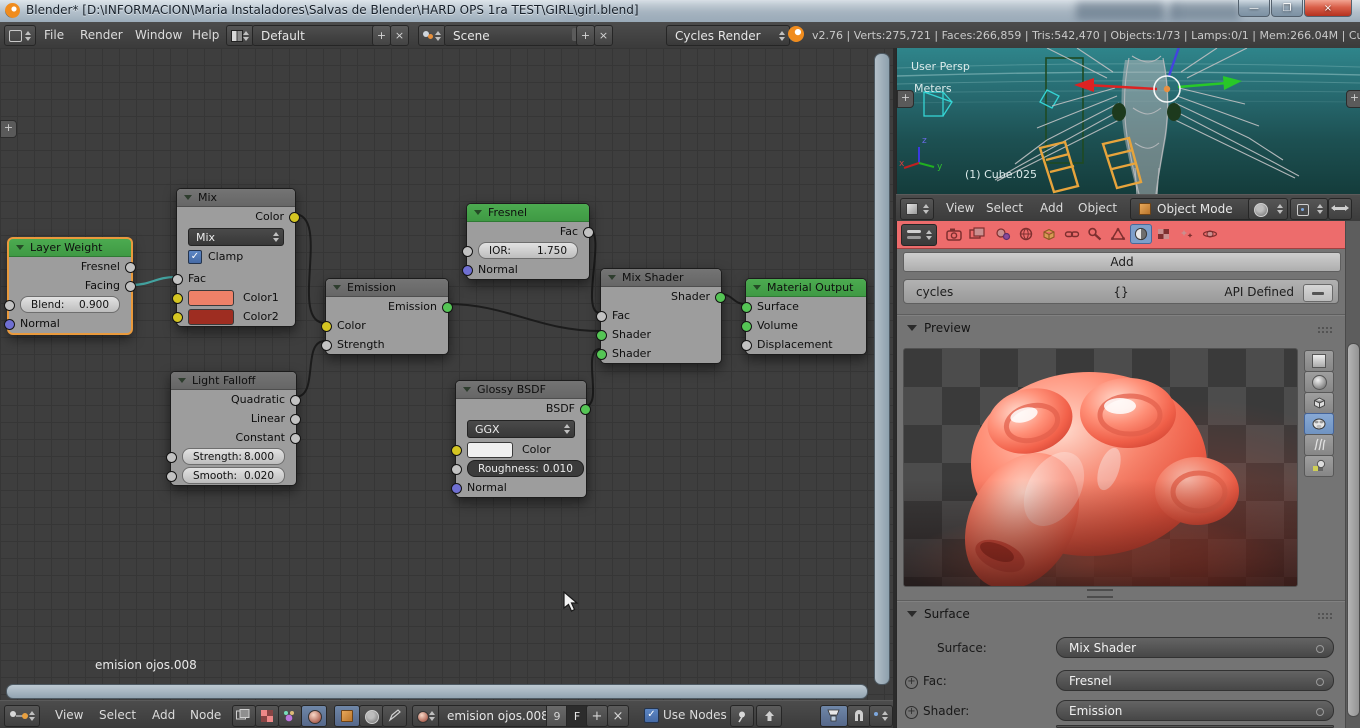  I want to click on socket-input-displacement, so click(746, 345).